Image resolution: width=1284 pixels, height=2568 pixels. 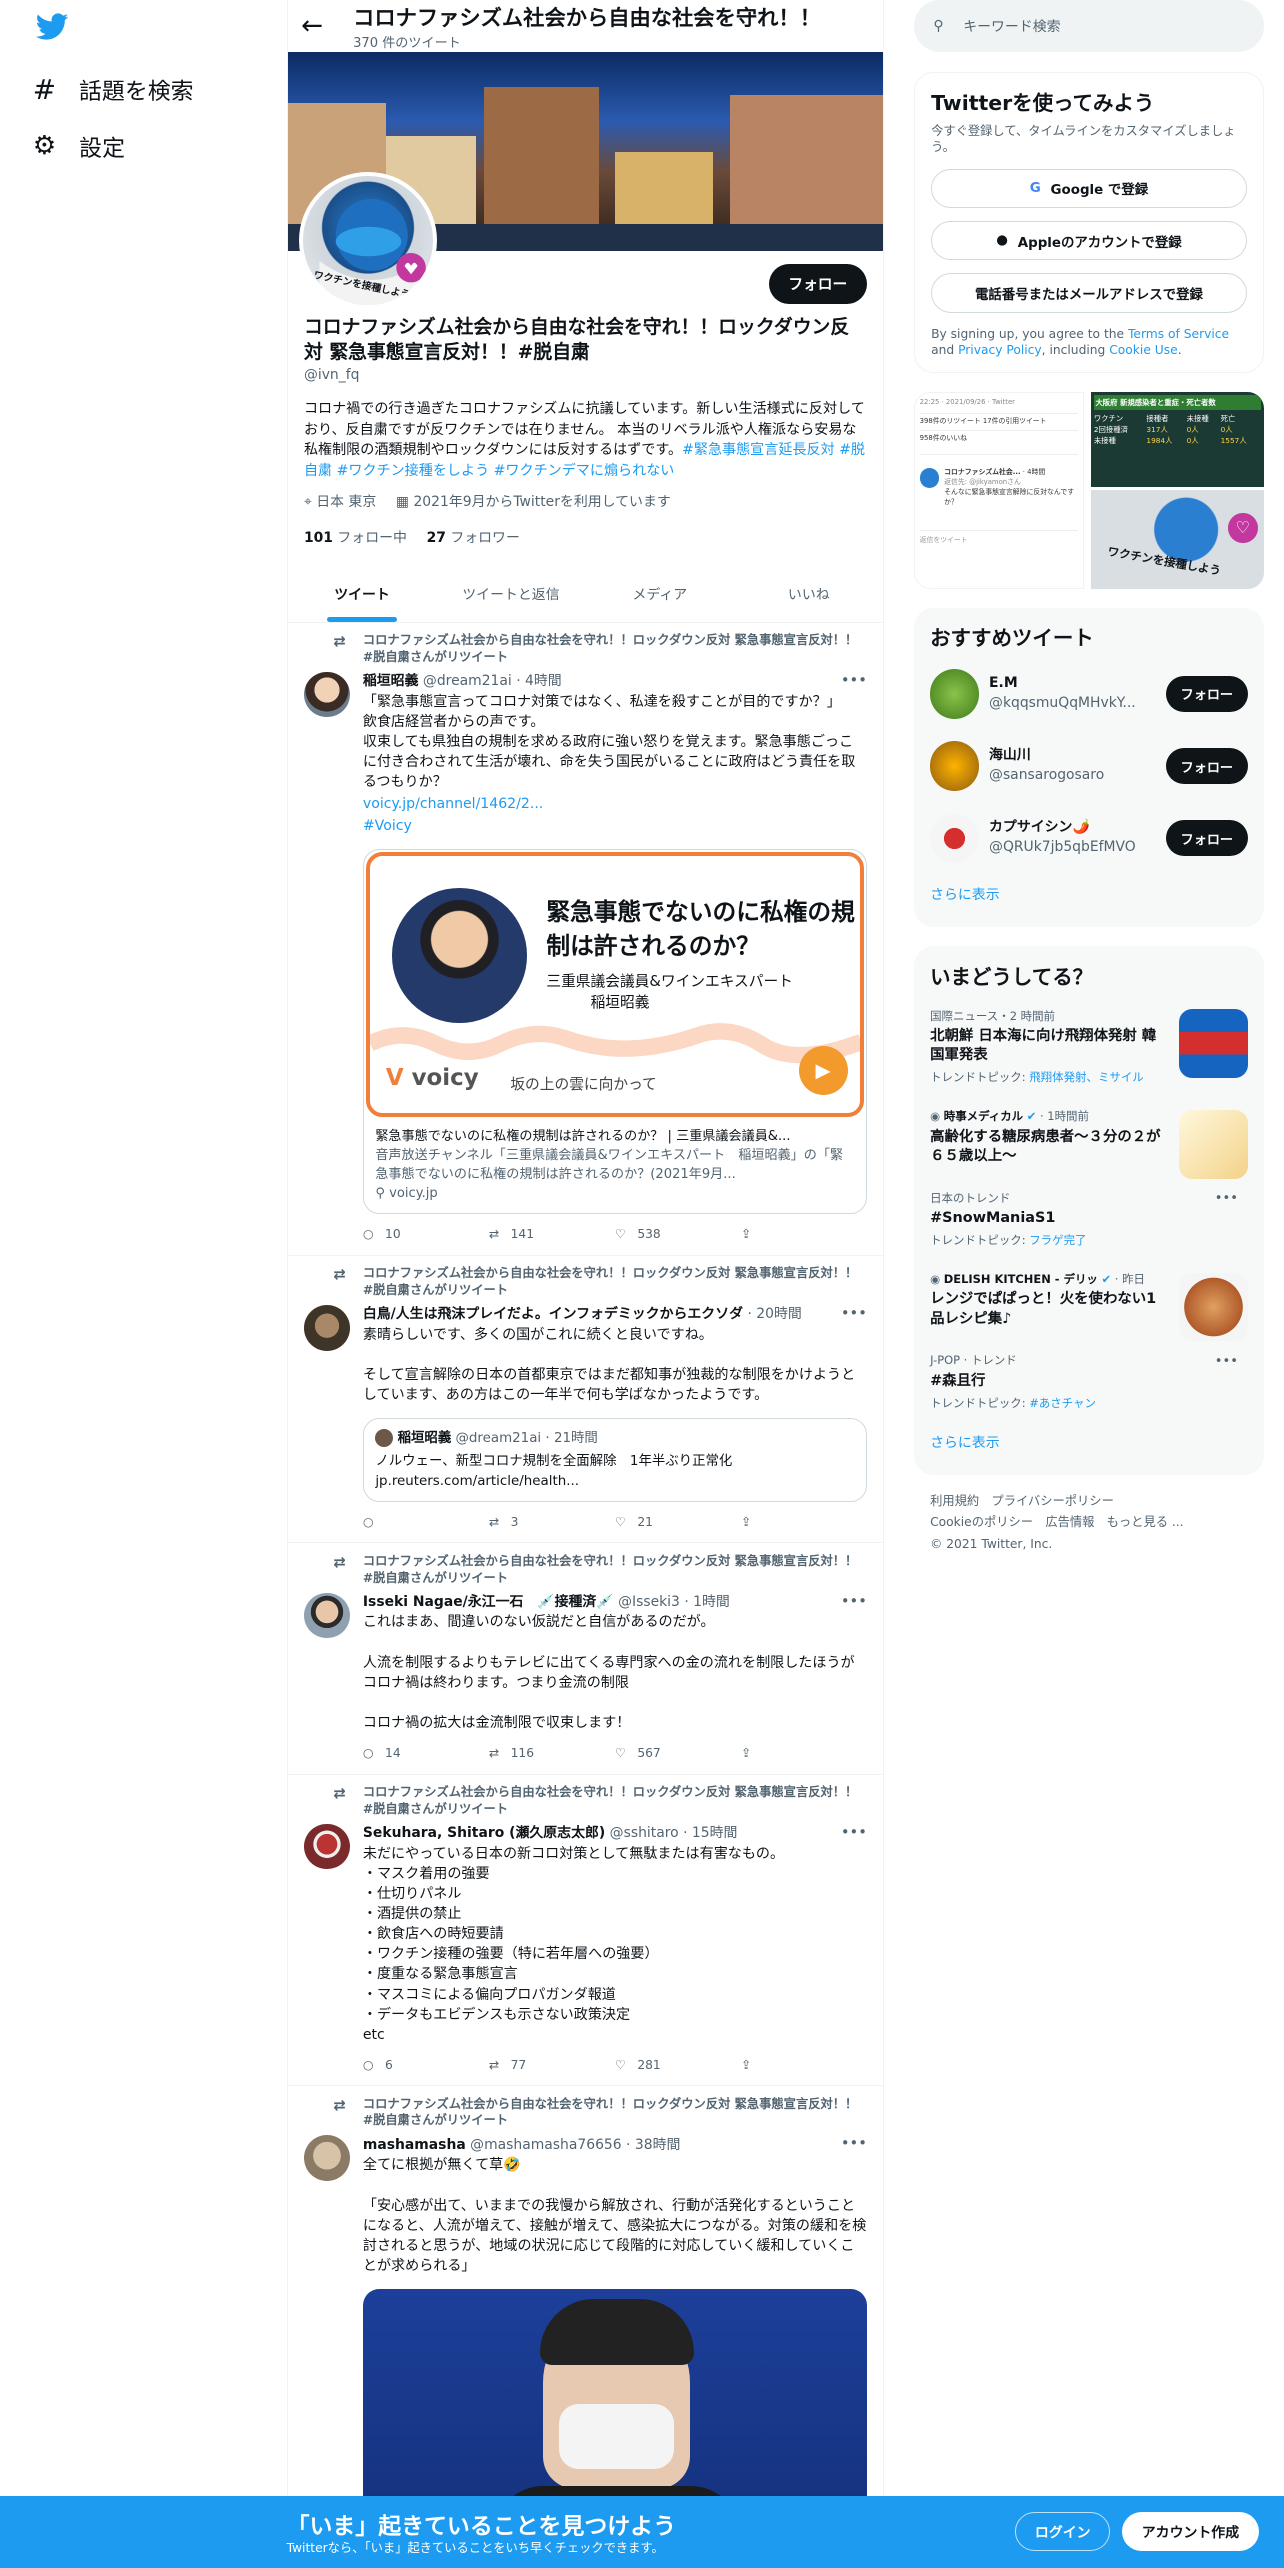 What do you see at coordinates (368, 240) in the screenshot?
I see `profile-avatar: ワクチンを接種しよう` at bounding box center [368, 240].